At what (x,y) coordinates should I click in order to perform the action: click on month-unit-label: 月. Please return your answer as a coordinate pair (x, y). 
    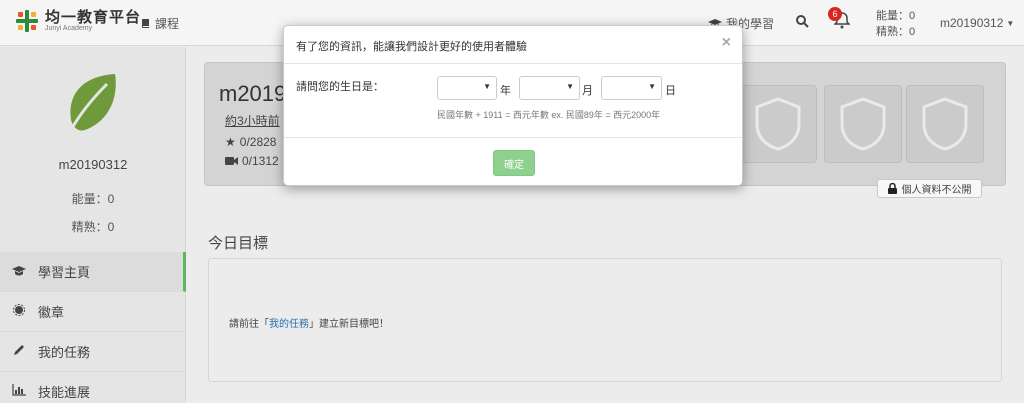
    Looking at the image, I should click on (587, 91).